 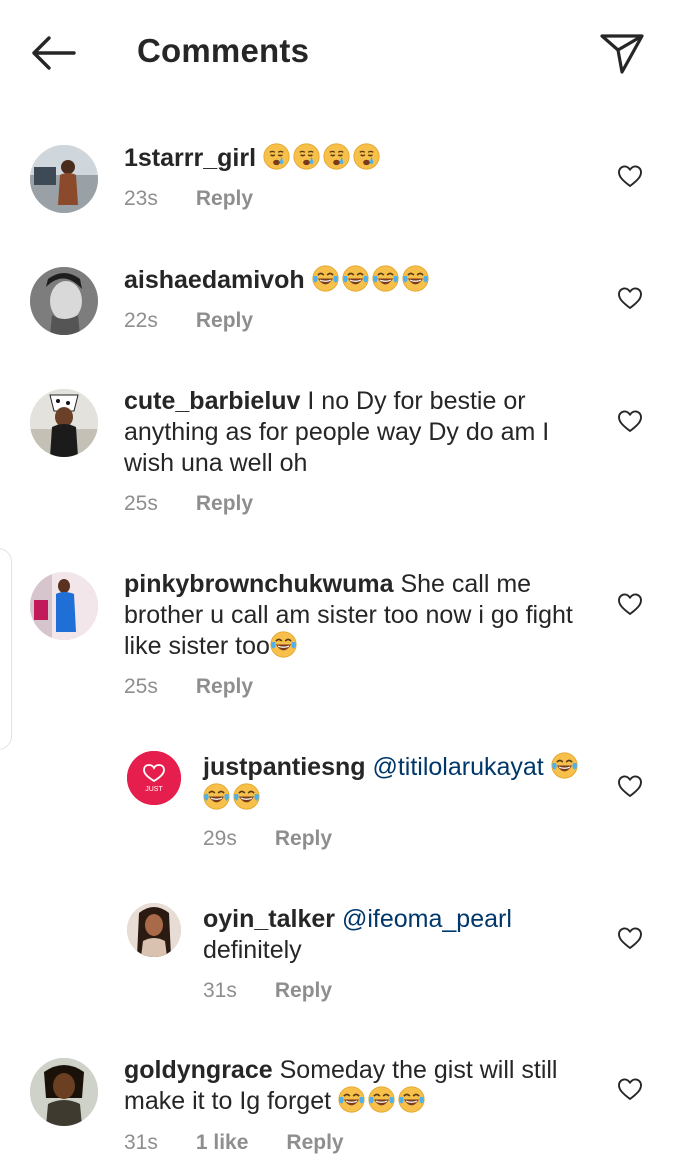 I want to click on comment-text: aishaedamivoh, so click(x=354, y=280).